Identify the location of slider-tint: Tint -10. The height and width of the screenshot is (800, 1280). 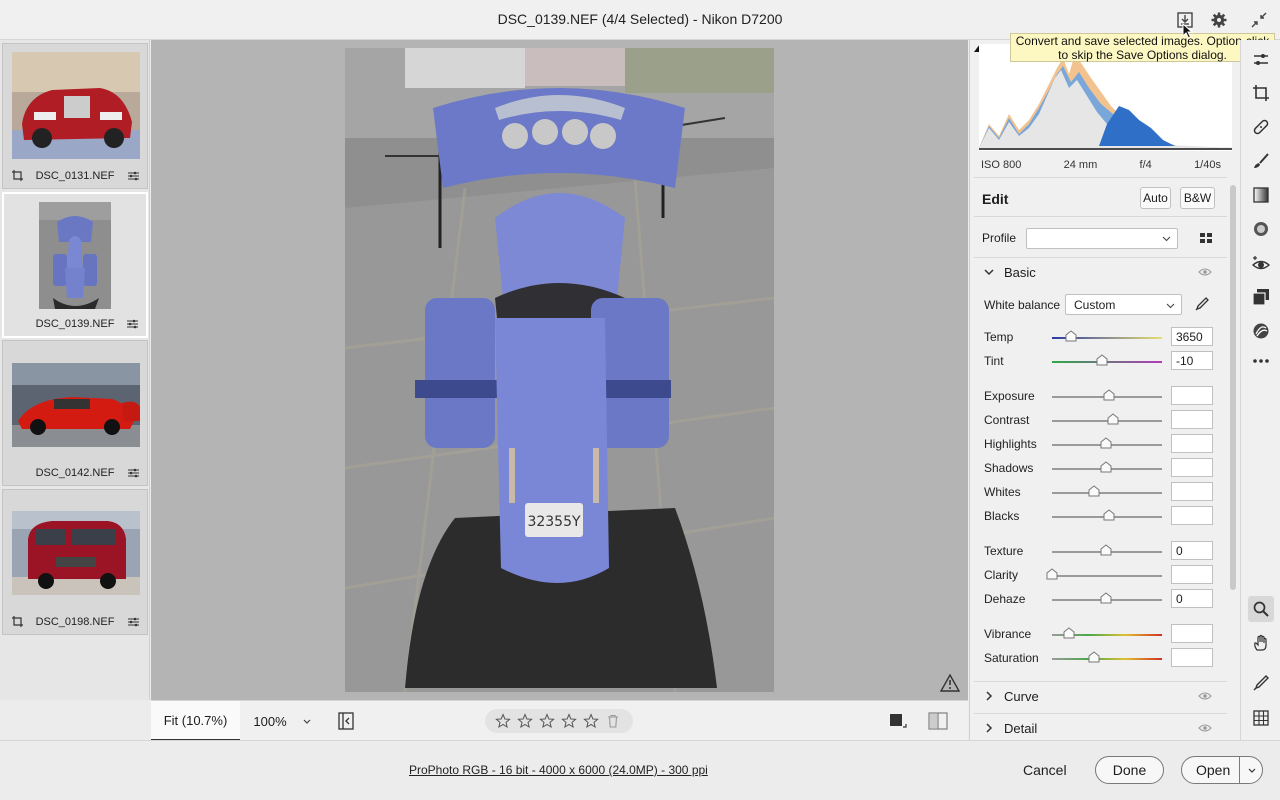
(1098, 362).